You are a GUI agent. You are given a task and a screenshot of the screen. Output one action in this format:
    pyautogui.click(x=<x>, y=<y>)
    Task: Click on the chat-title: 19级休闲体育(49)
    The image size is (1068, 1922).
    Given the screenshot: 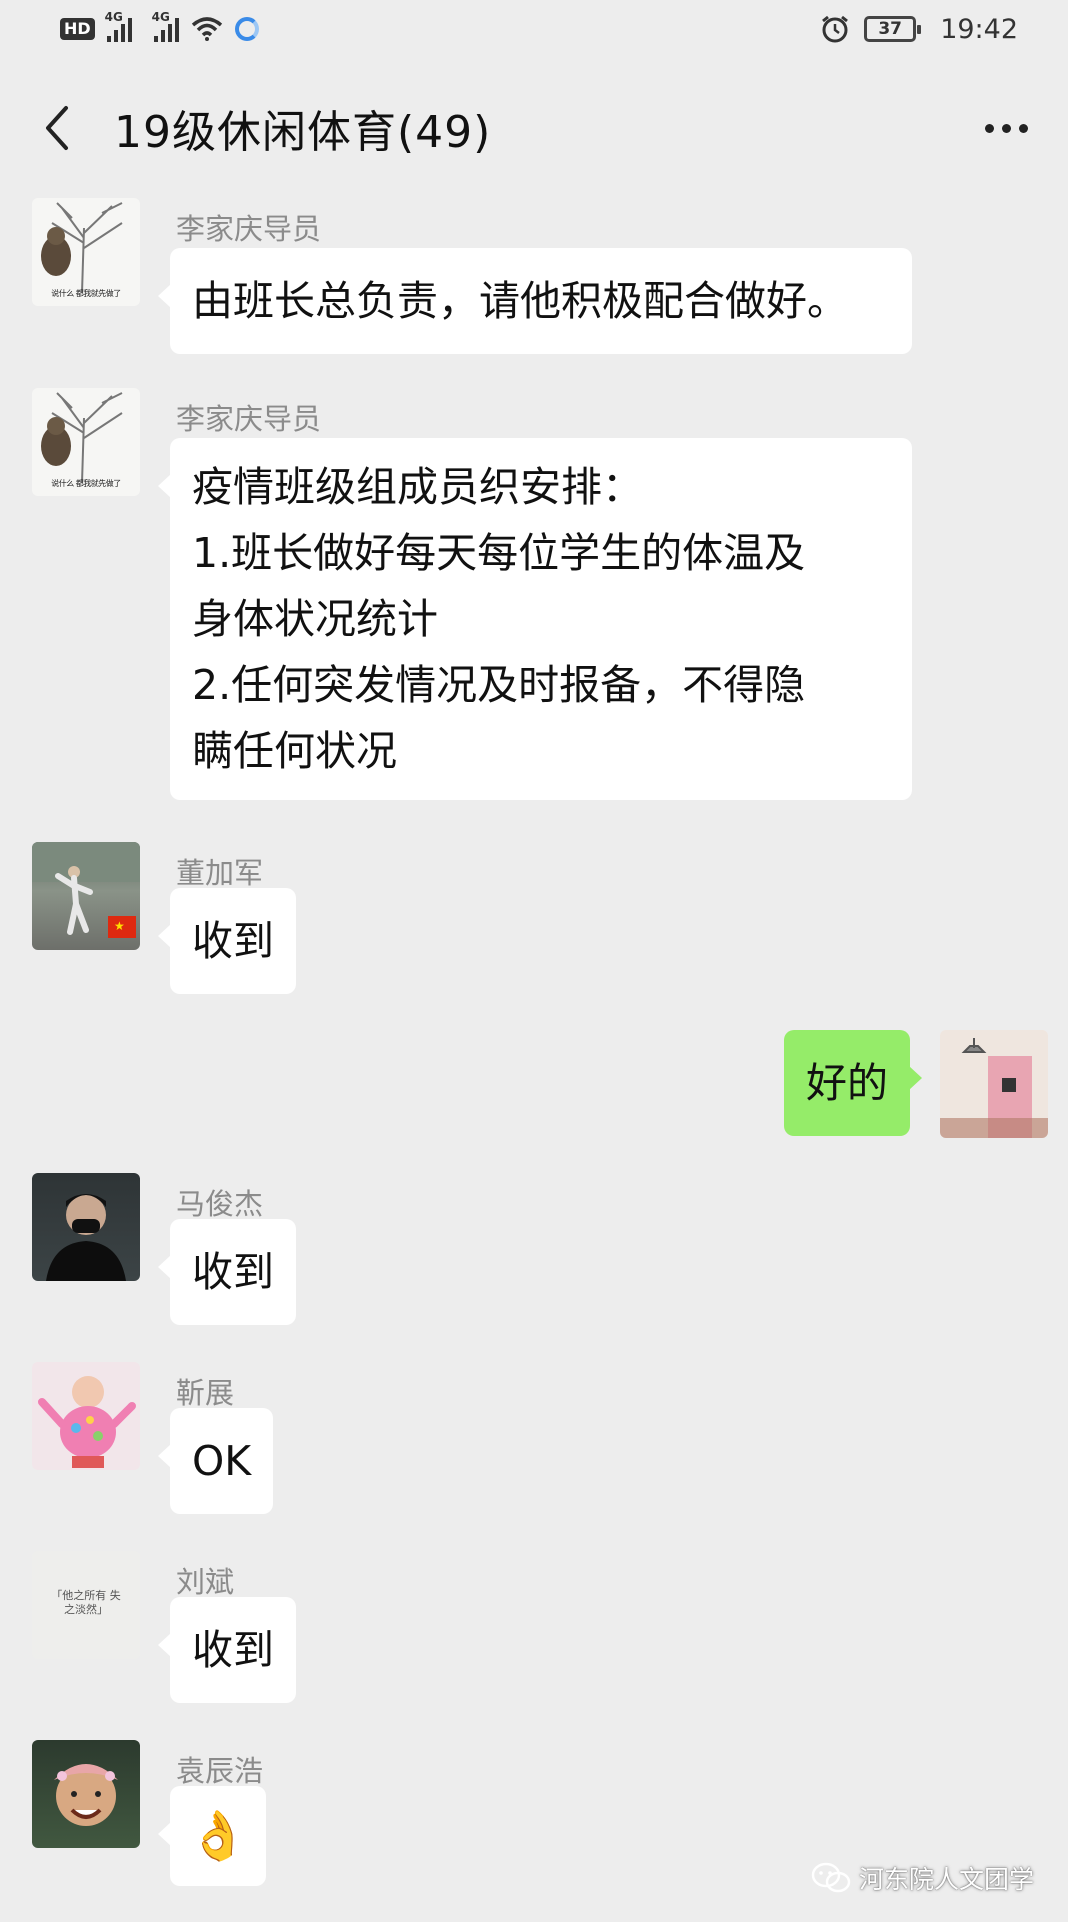 What is the action you would take?
    pyautogui.click(x=303, y=132)
    